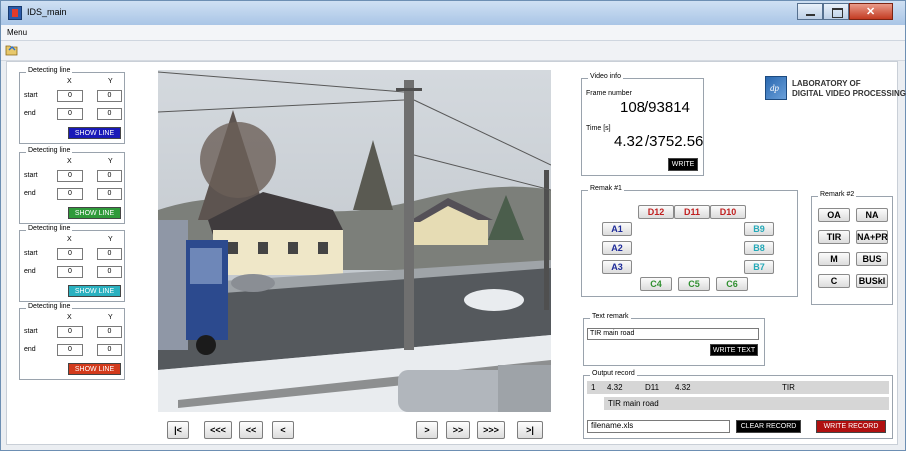 Image resolution: width=906 pixels, height=451 pixels. Describe the element at coordinates (746, 403) in the screenshot. I see `output-record-text-row: TIR main road` at that location.